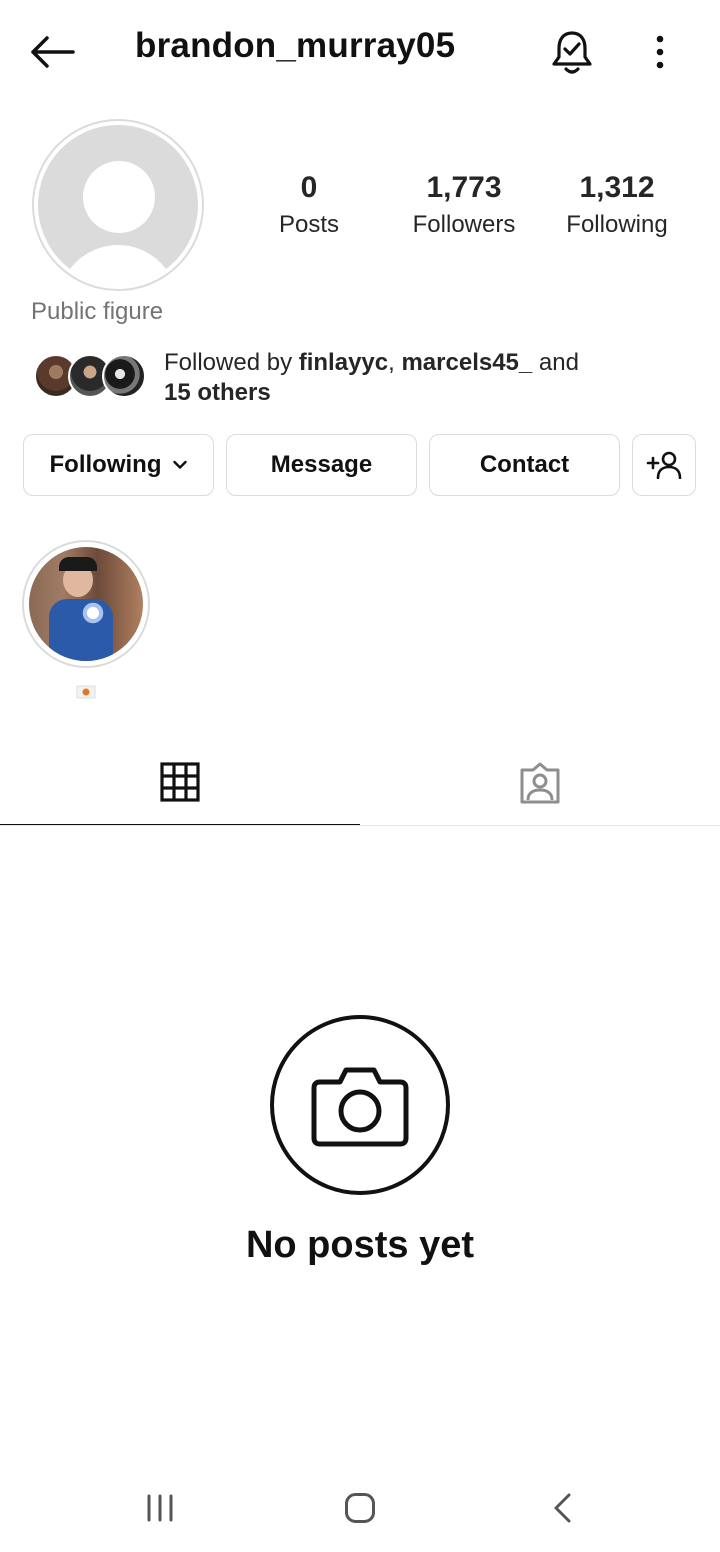 This screenshot has height=1552, width=720. What do you see at coordinates (464, 187) in the screenshot?
I see `followers-count-value: 1,773` at bounding box center [464, 187].